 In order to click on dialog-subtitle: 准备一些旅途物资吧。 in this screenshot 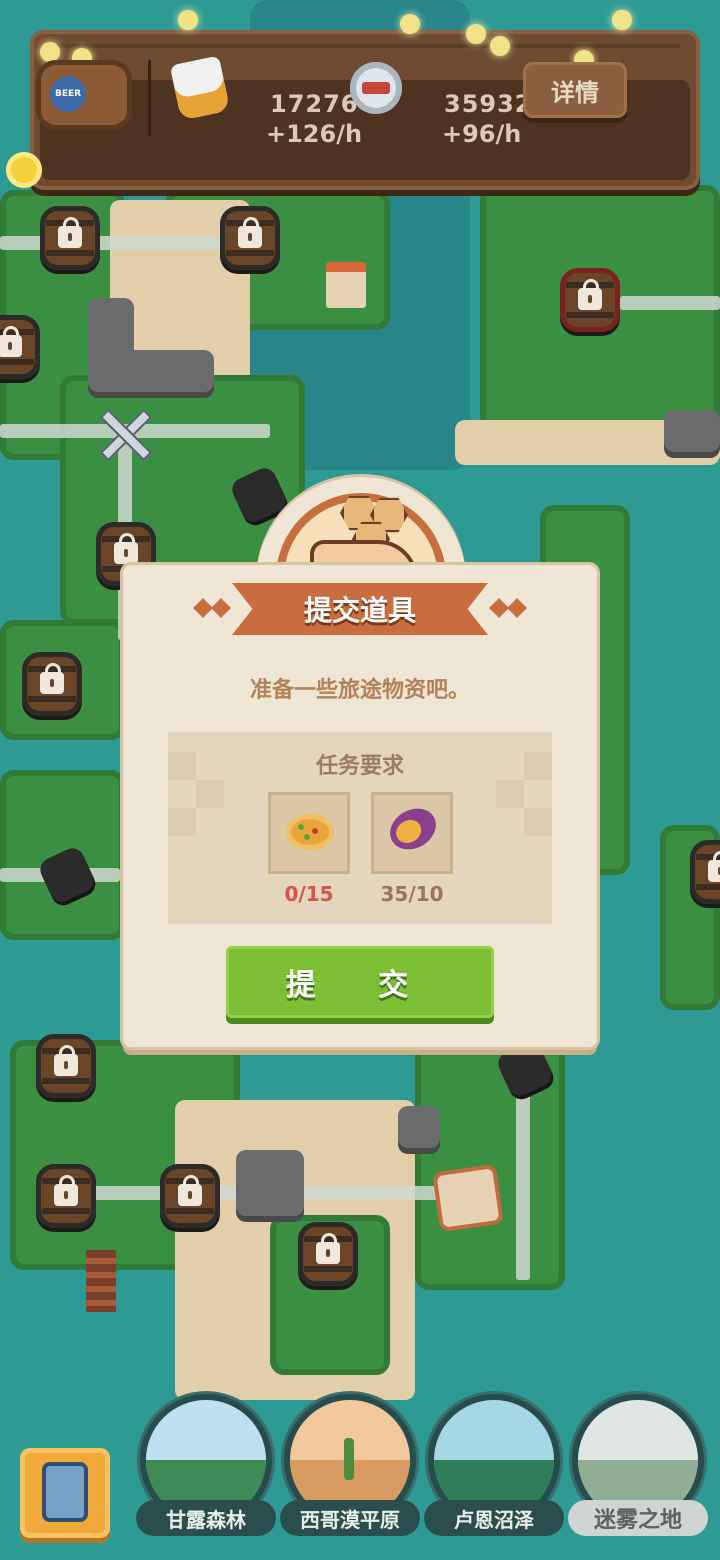, I will do `click(359, 690)`.